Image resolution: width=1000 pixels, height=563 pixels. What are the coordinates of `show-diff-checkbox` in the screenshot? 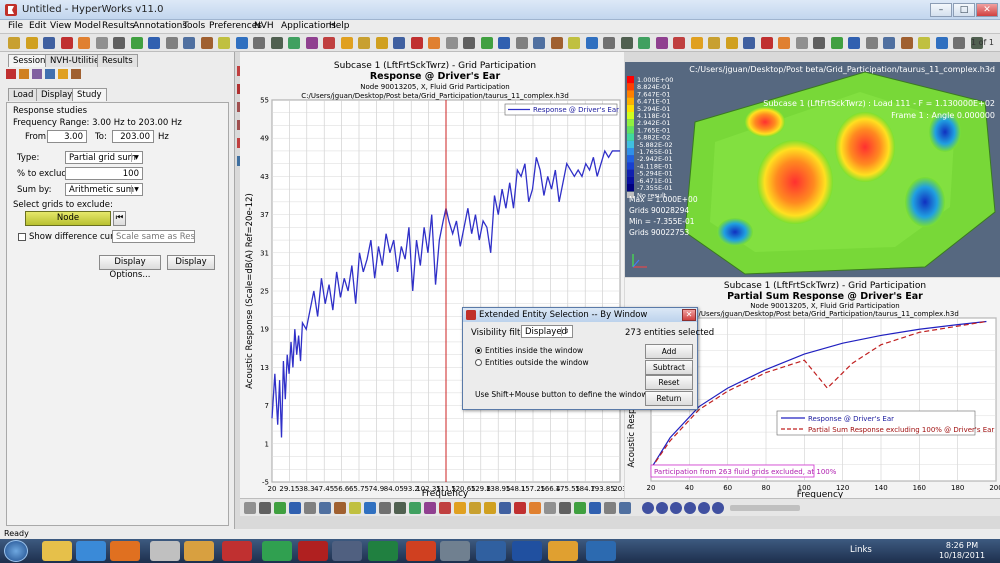 It's located at (22, 237).